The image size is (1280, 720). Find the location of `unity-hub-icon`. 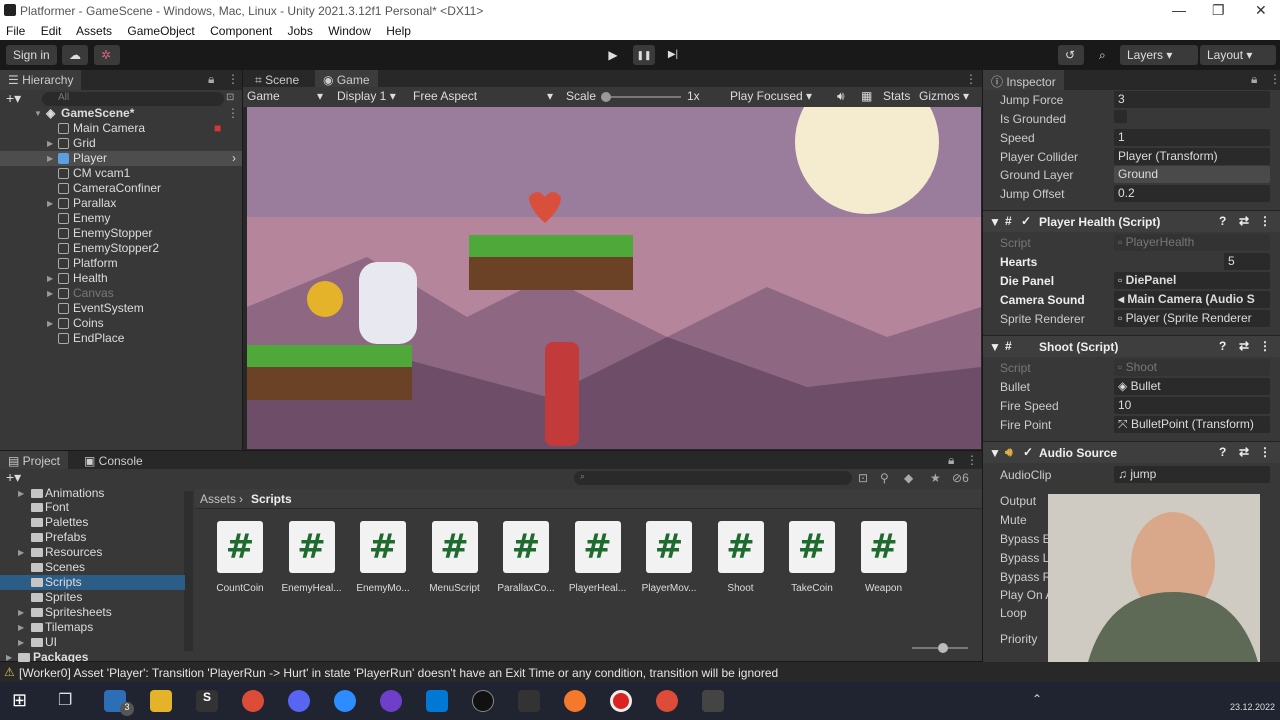

unity-hub-icon is located at coordinates (529, 701).